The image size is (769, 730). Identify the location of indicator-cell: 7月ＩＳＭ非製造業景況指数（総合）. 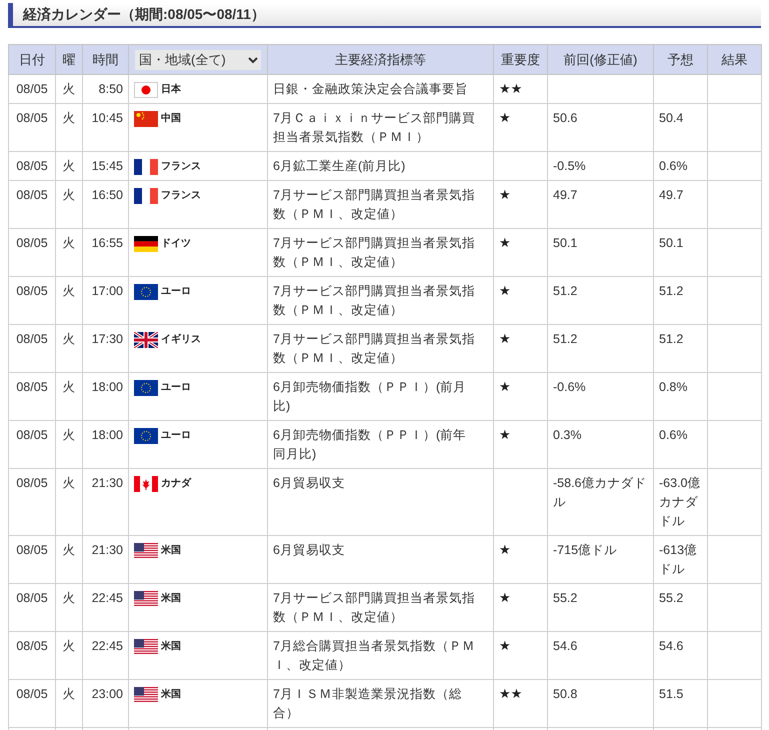
(381, 704).